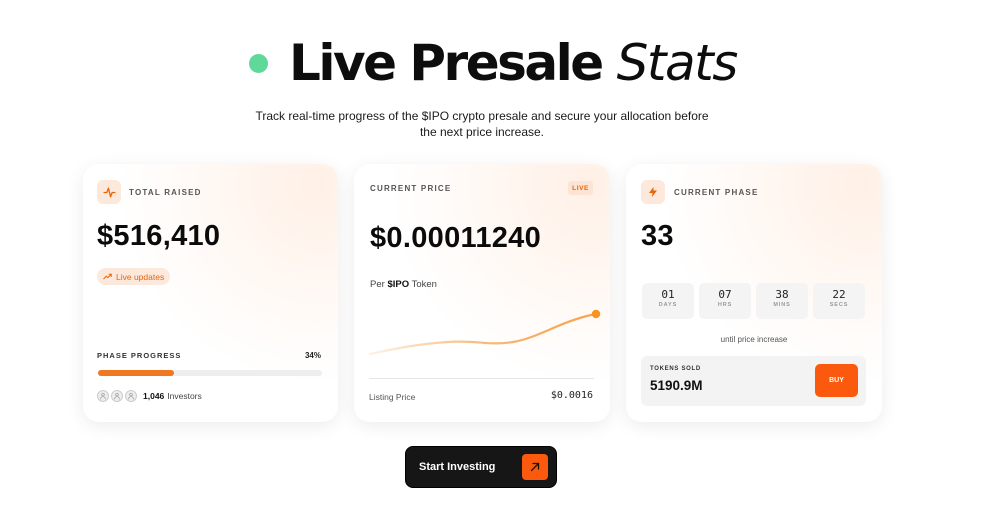  What do you see at coordinates (677, 63) in the screenshot?
I see `page-title-italic: Stats` at bounding box center [677, 63].